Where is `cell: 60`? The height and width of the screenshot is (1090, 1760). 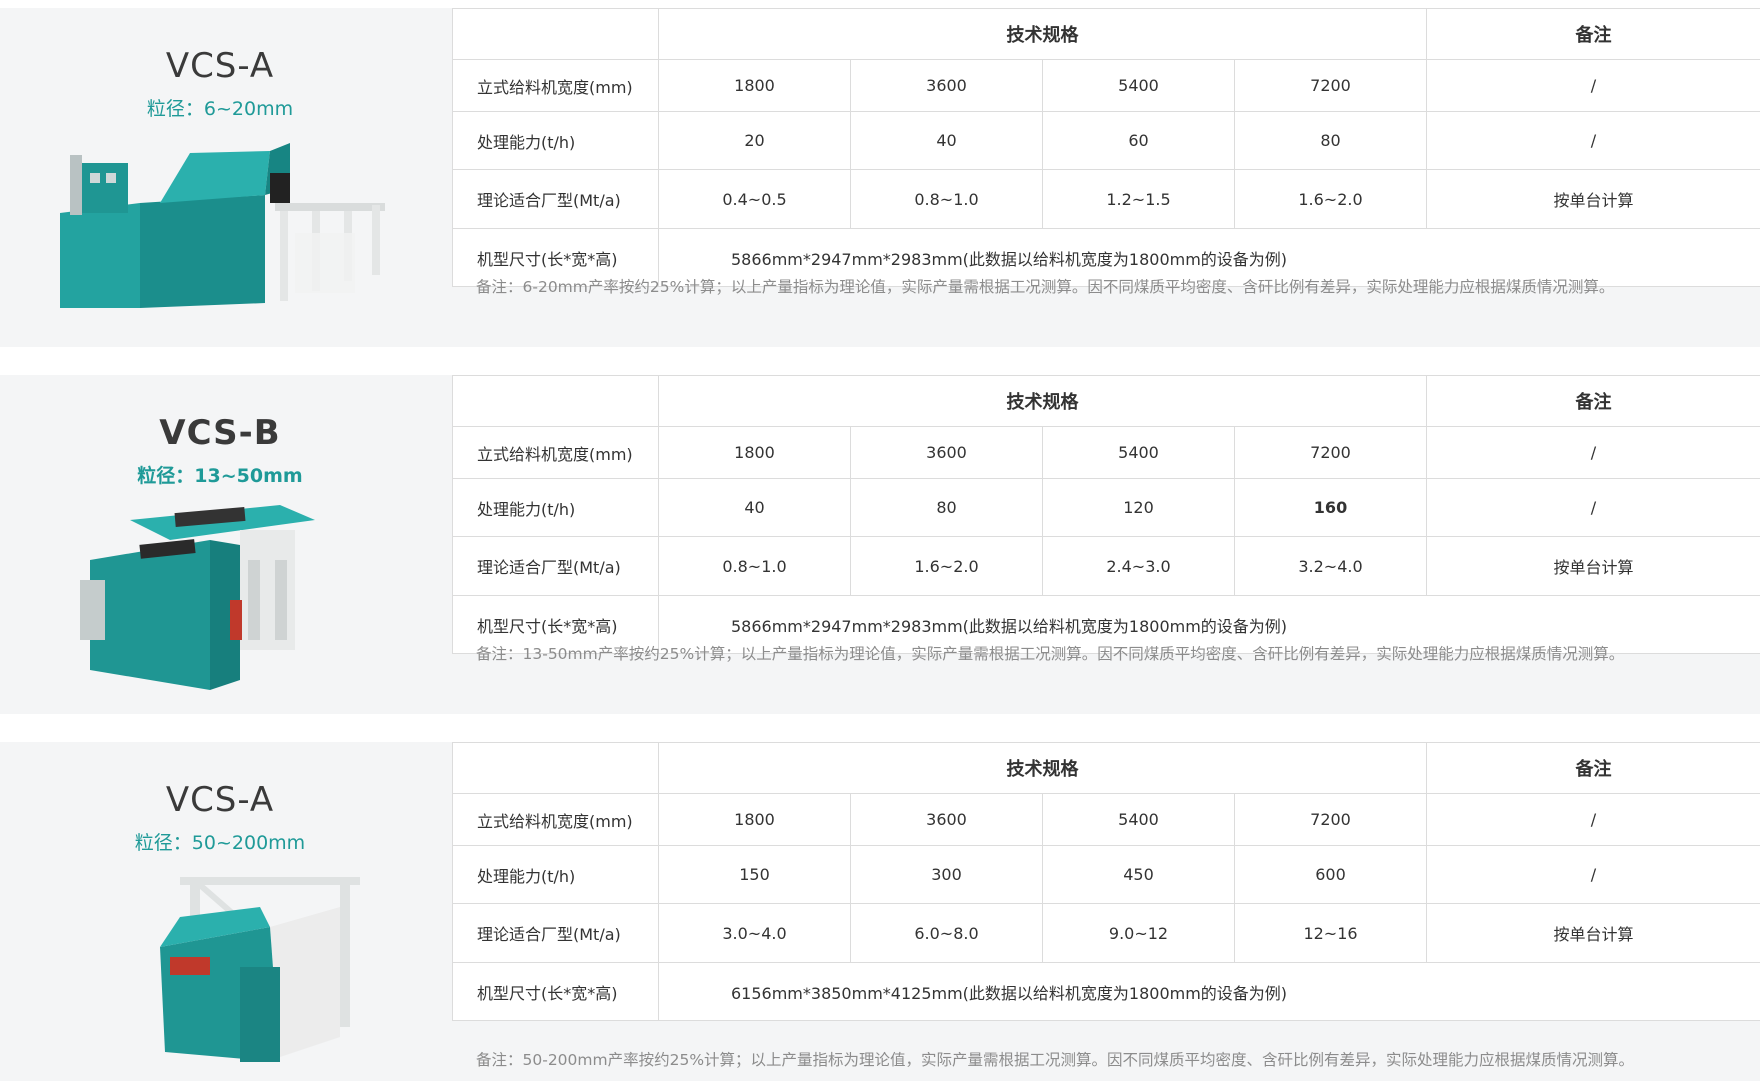
cell: 60 is located at coordinates (1138, 140).